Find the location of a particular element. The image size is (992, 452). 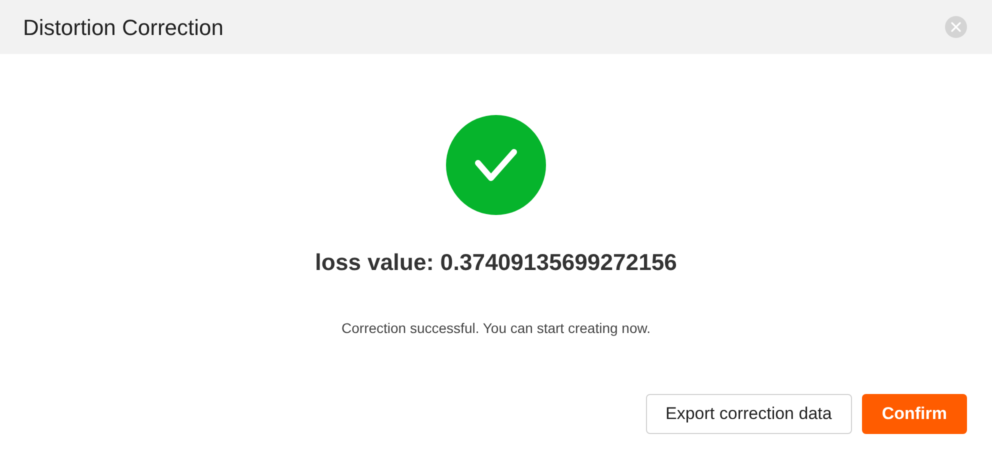

export-button: Export correction data is located at coordinates (749, 414).